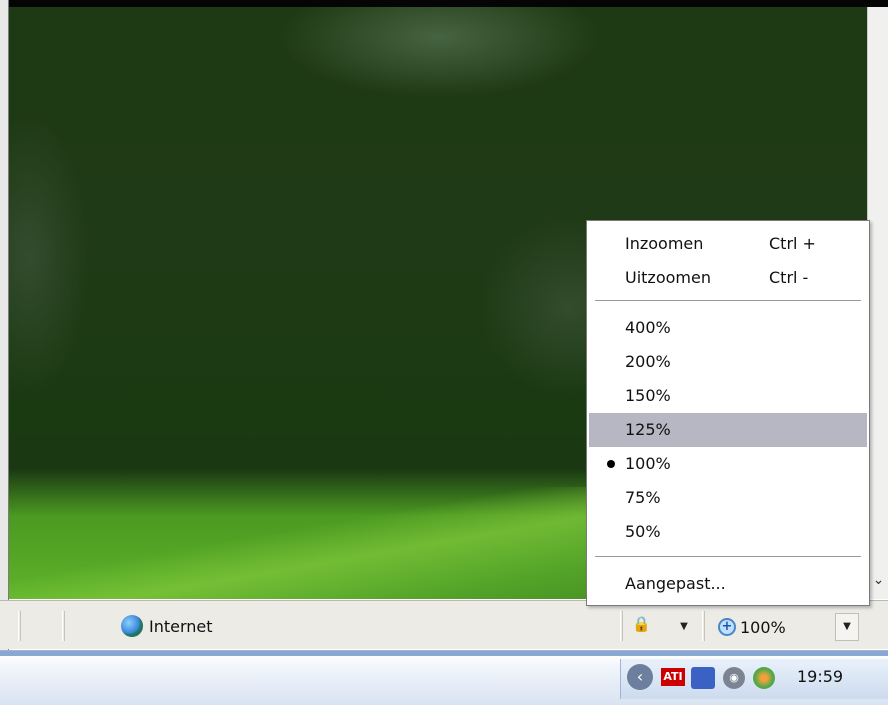 The height and width of the screenshot is (705, 888). What do you see at coordinates (789, 277) in the screenshot?
I see `menu-item-shortcut: Ctrl -` at bounding box center [789, 277].